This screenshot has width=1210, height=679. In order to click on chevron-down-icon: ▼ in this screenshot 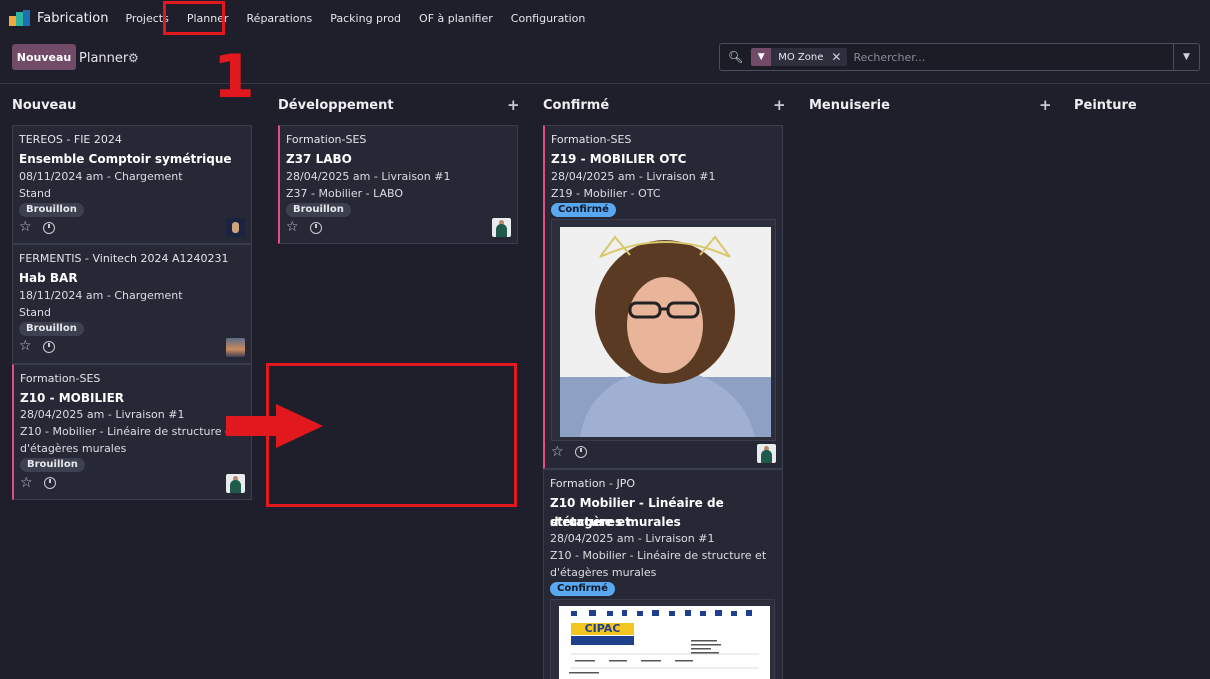, I will do `click(1187, 57)`.